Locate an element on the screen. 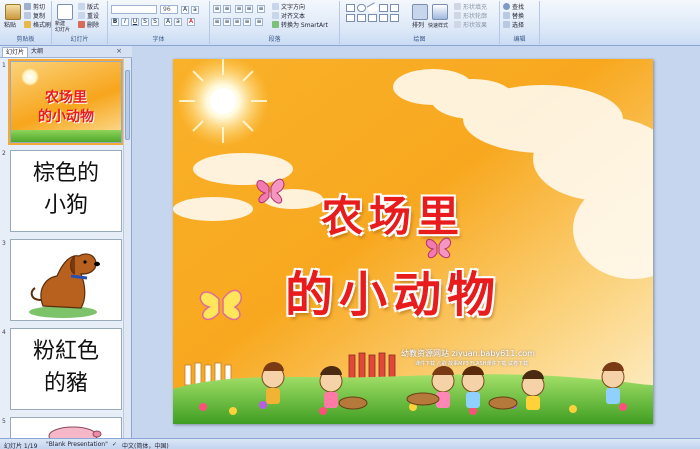  scrollbar-thumb is located at coordinates (127, 105).